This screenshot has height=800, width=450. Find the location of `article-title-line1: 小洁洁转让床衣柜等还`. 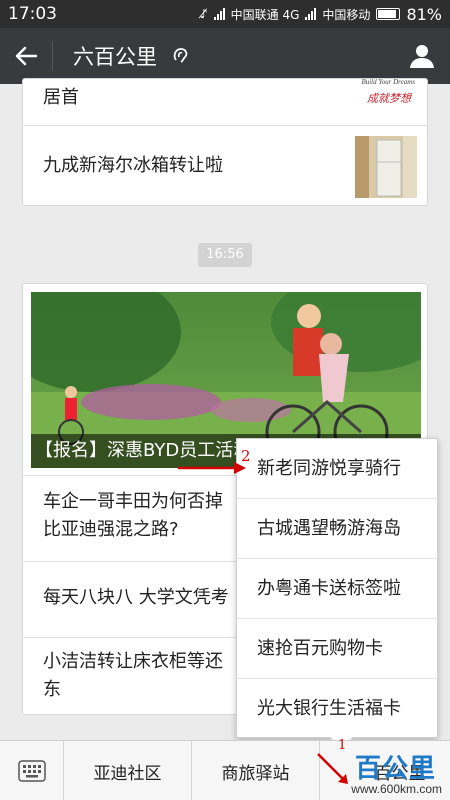

article-title-line1: 小洁洁转让床衣柜等还 is located at coordinates (133, 661).